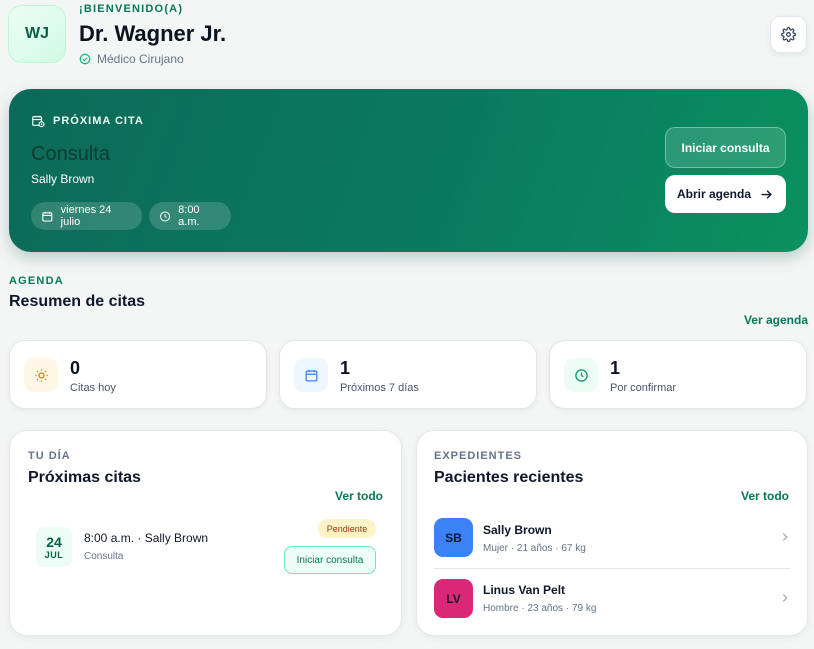 This screenshot has height=649, width=814. I want to click on patient-name: Linus Van Pelt, so click(524, 590).